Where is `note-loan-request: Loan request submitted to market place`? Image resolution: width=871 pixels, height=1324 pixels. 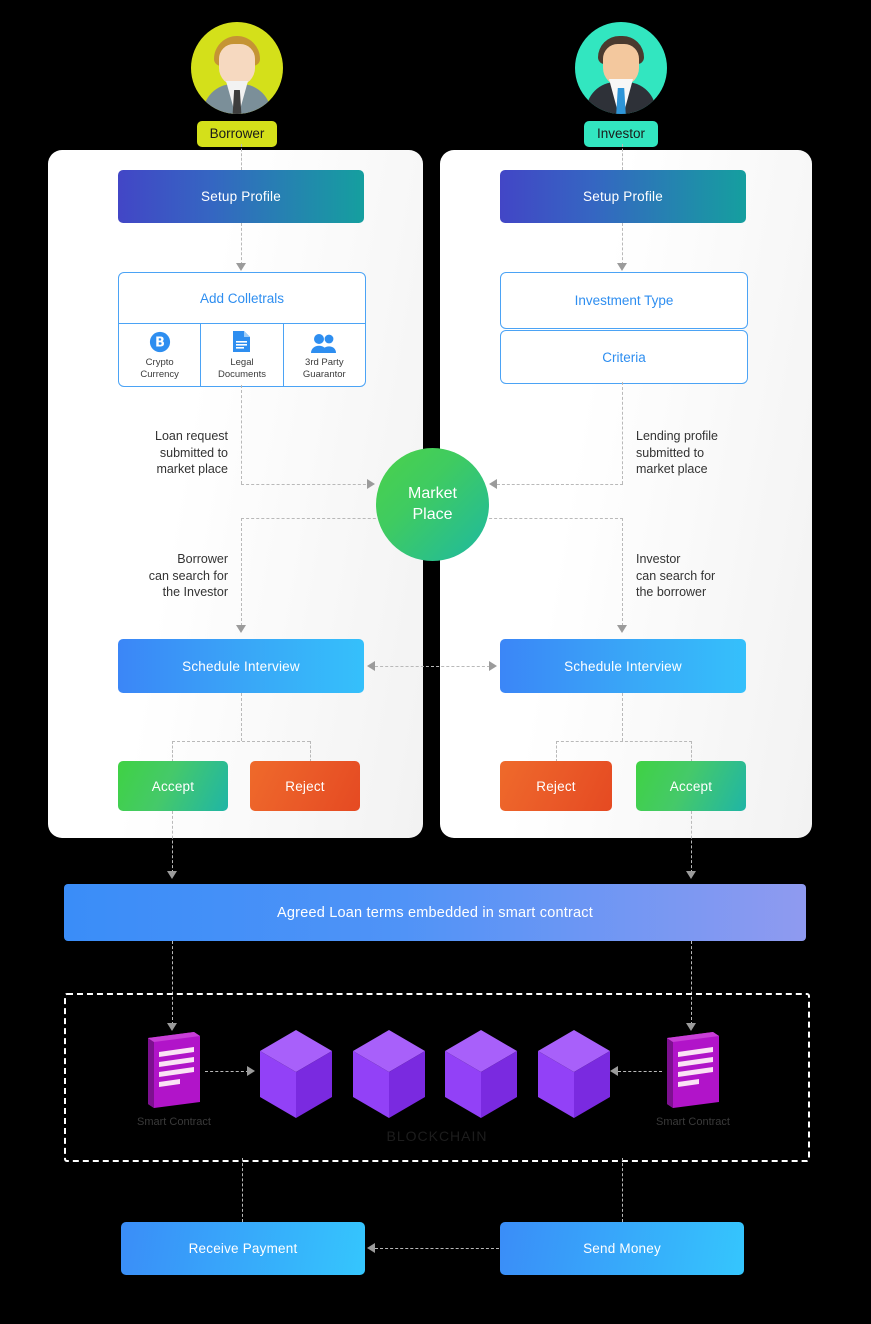 note-loan-request: Loan request submitted to market place is located at coordinates (145, 453).